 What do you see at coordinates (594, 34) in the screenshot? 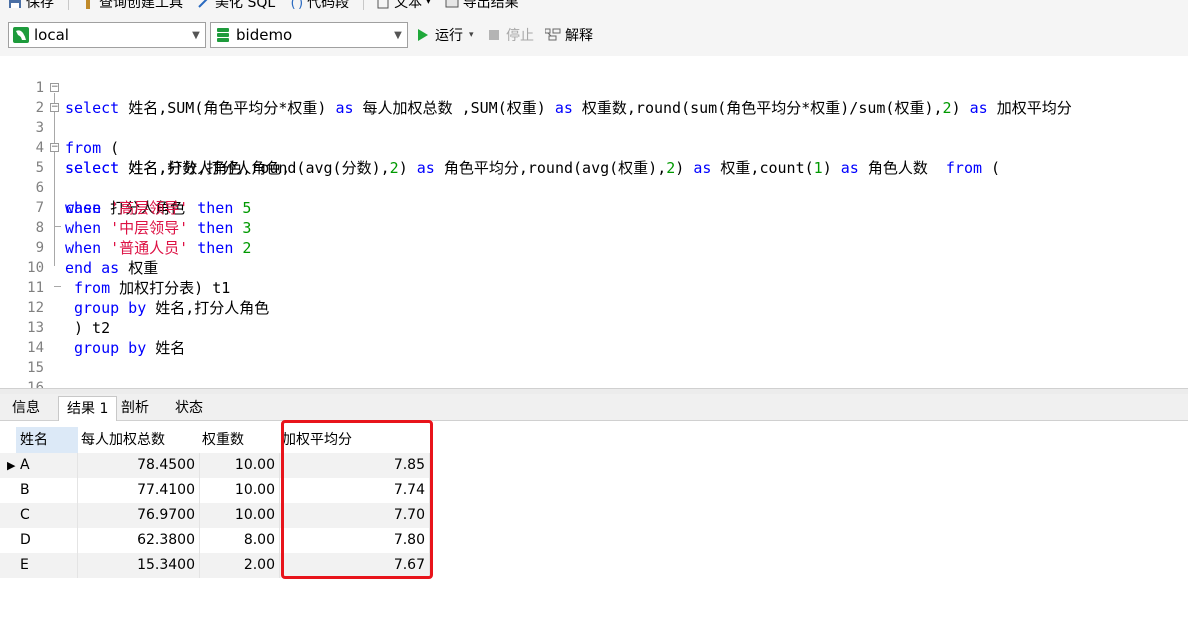
I see `query-toolbar: local ▼ bidemo ▼ 运行 ▾ 停止 解释` at bounding box center [594, 34].